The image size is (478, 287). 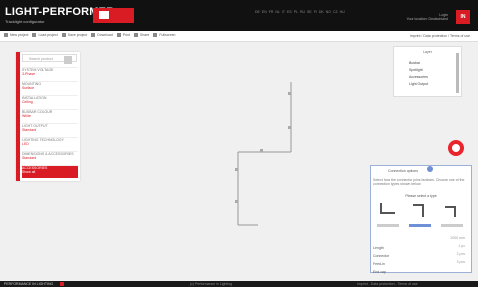 What do you see at coordinates (457, 73) in the screenshot?
I see `layer-scrollbar` at bounding box center [457, 73].